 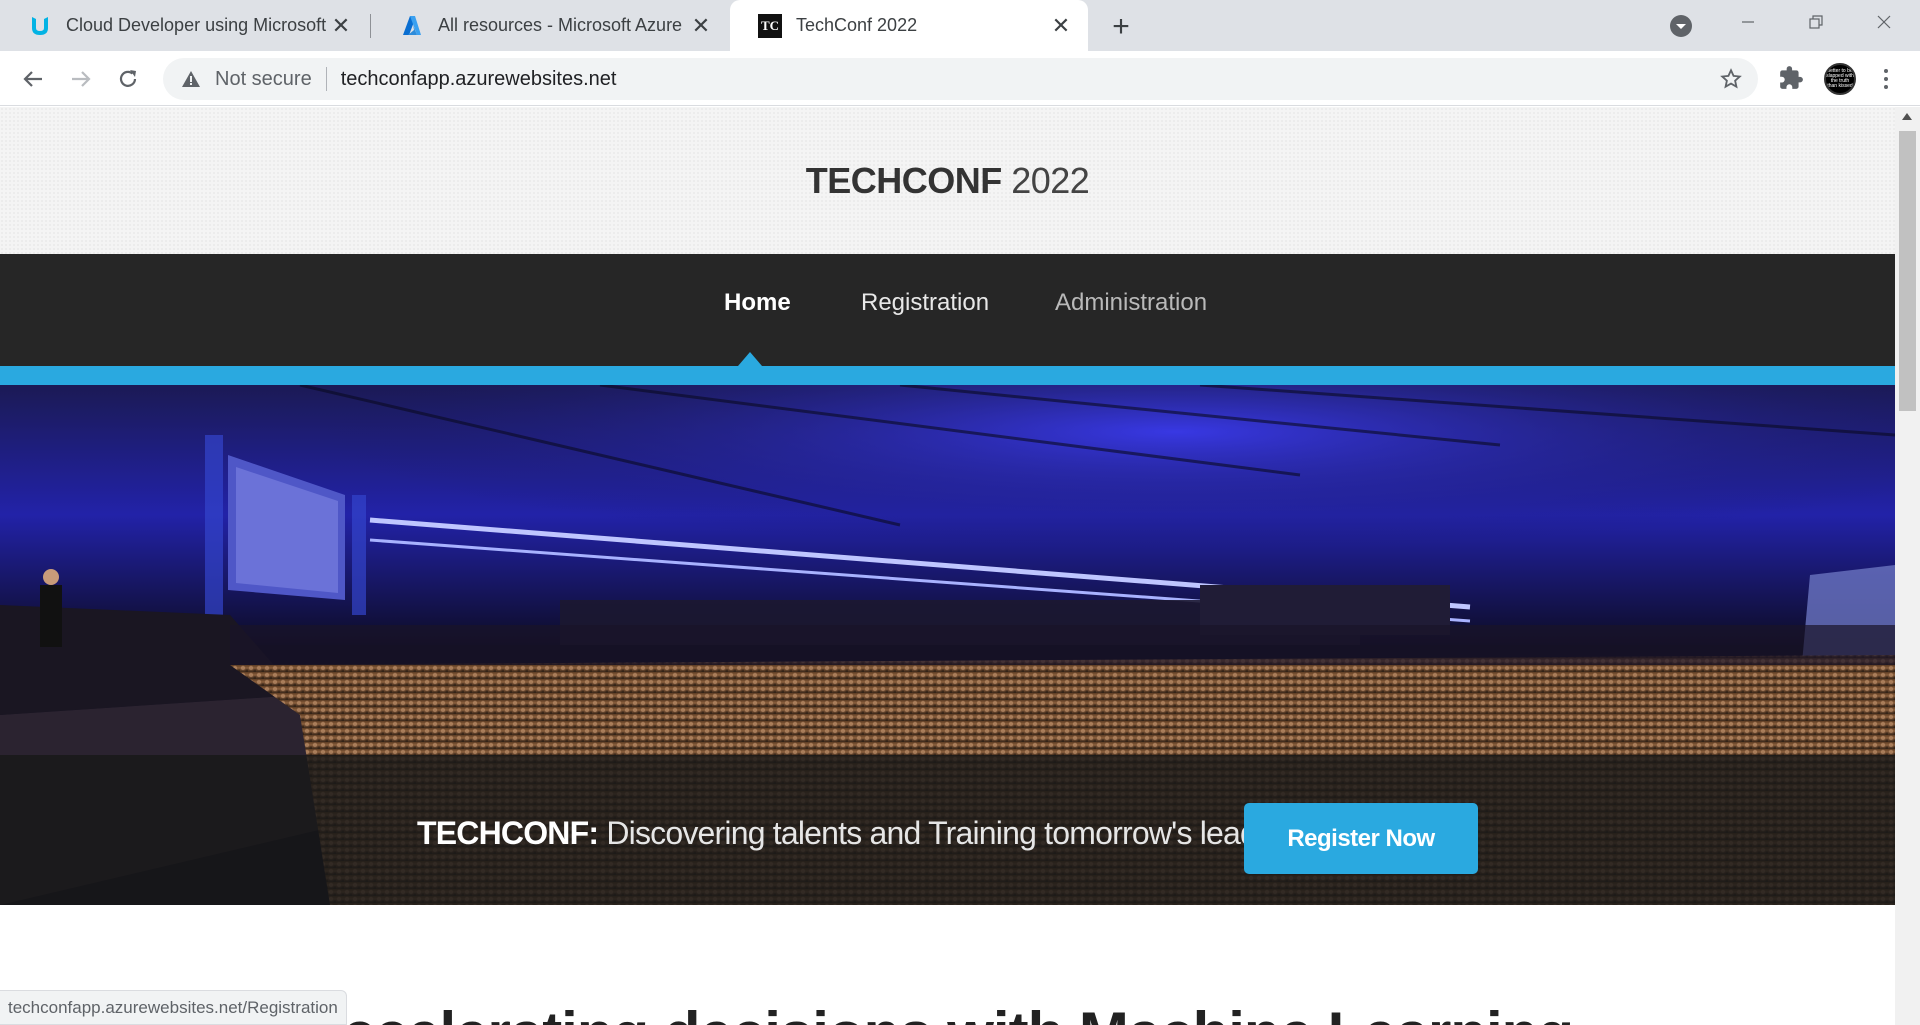 I want to click on accent-bar, so click(x=947, y=375).